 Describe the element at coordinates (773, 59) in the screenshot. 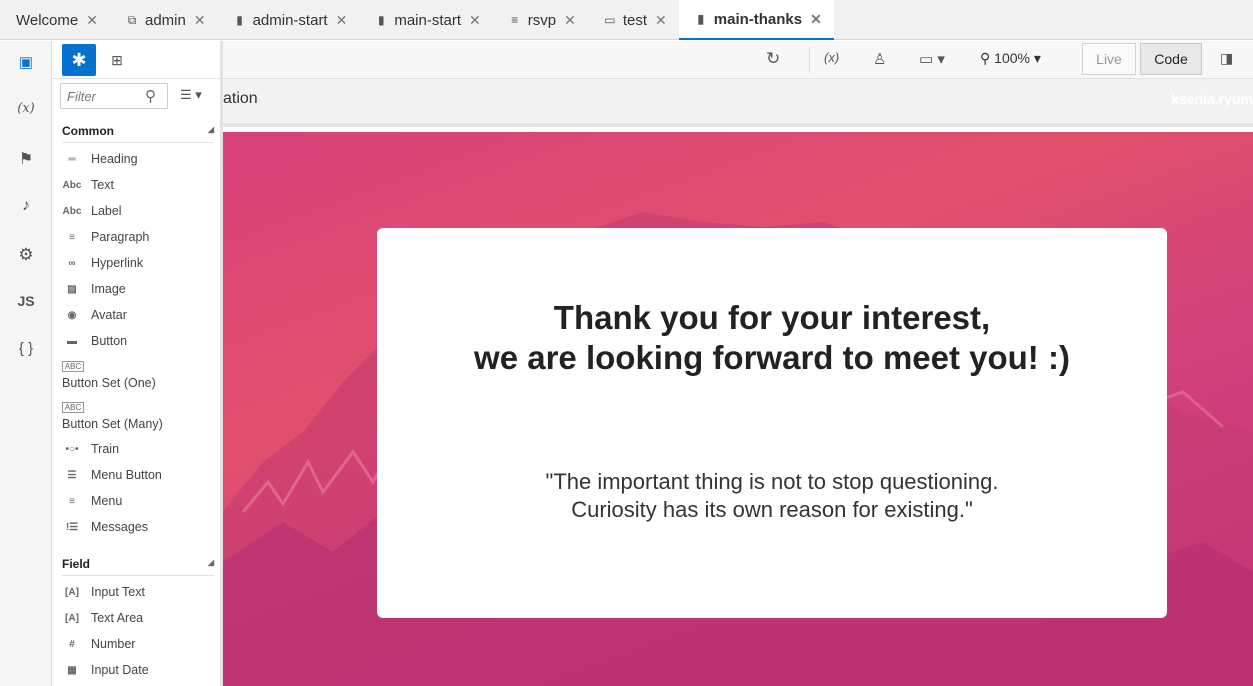

I see `refresh-icon: ↻` at that location.